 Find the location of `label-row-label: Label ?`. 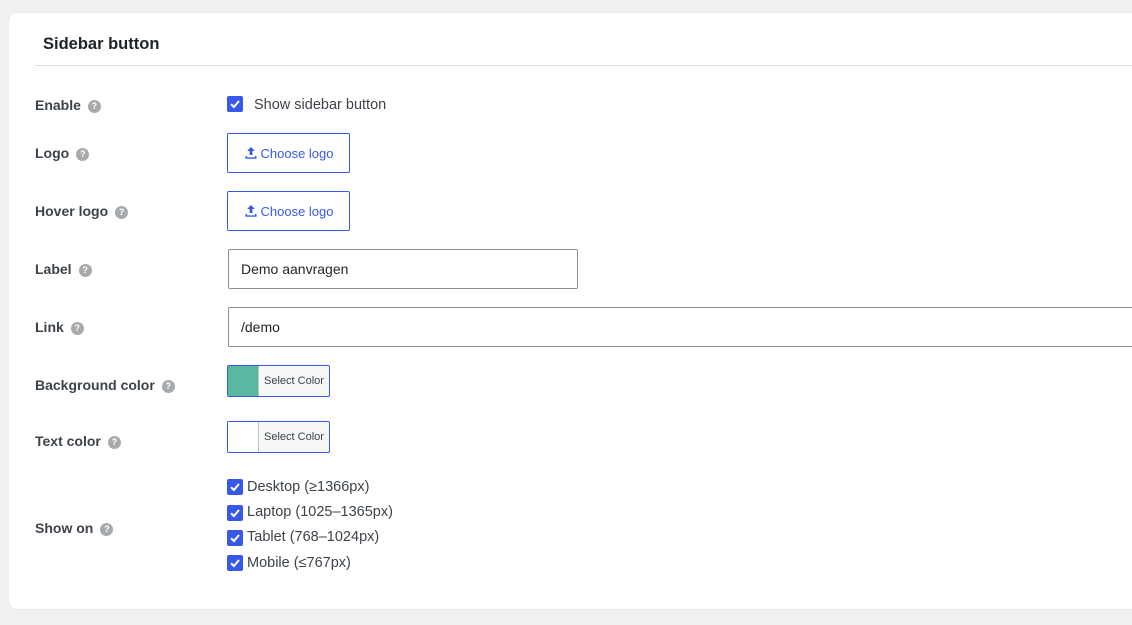

label-row-label: Label ? is located at coordinates (63, 269).